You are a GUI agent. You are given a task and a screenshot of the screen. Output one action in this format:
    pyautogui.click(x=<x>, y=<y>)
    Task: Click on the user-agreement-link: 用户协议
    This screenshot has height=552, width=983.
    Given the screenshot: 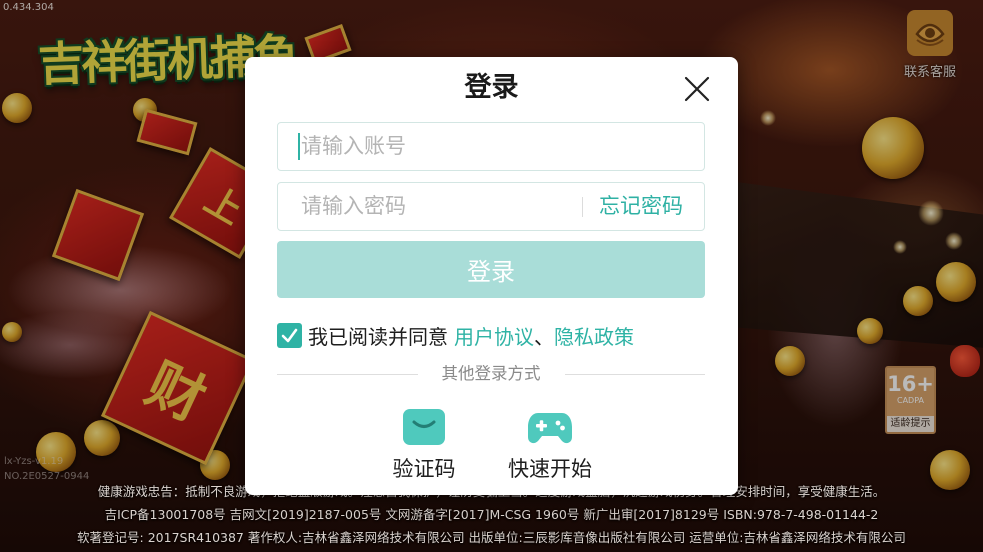 What is the action you would take?
    pyautogui.click(x=494, y=335)
    